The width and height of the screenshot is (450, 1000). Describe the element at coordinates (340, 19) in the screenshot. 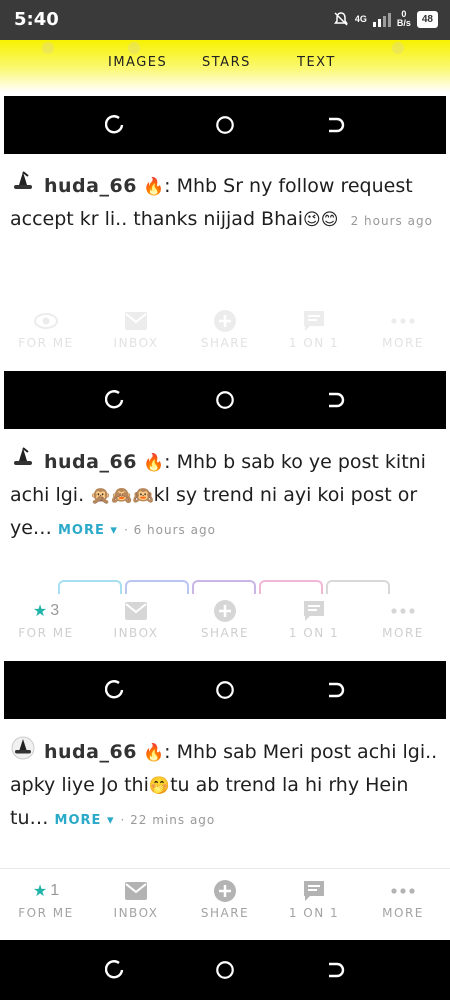

I see `mute-bell-icon` at that location.